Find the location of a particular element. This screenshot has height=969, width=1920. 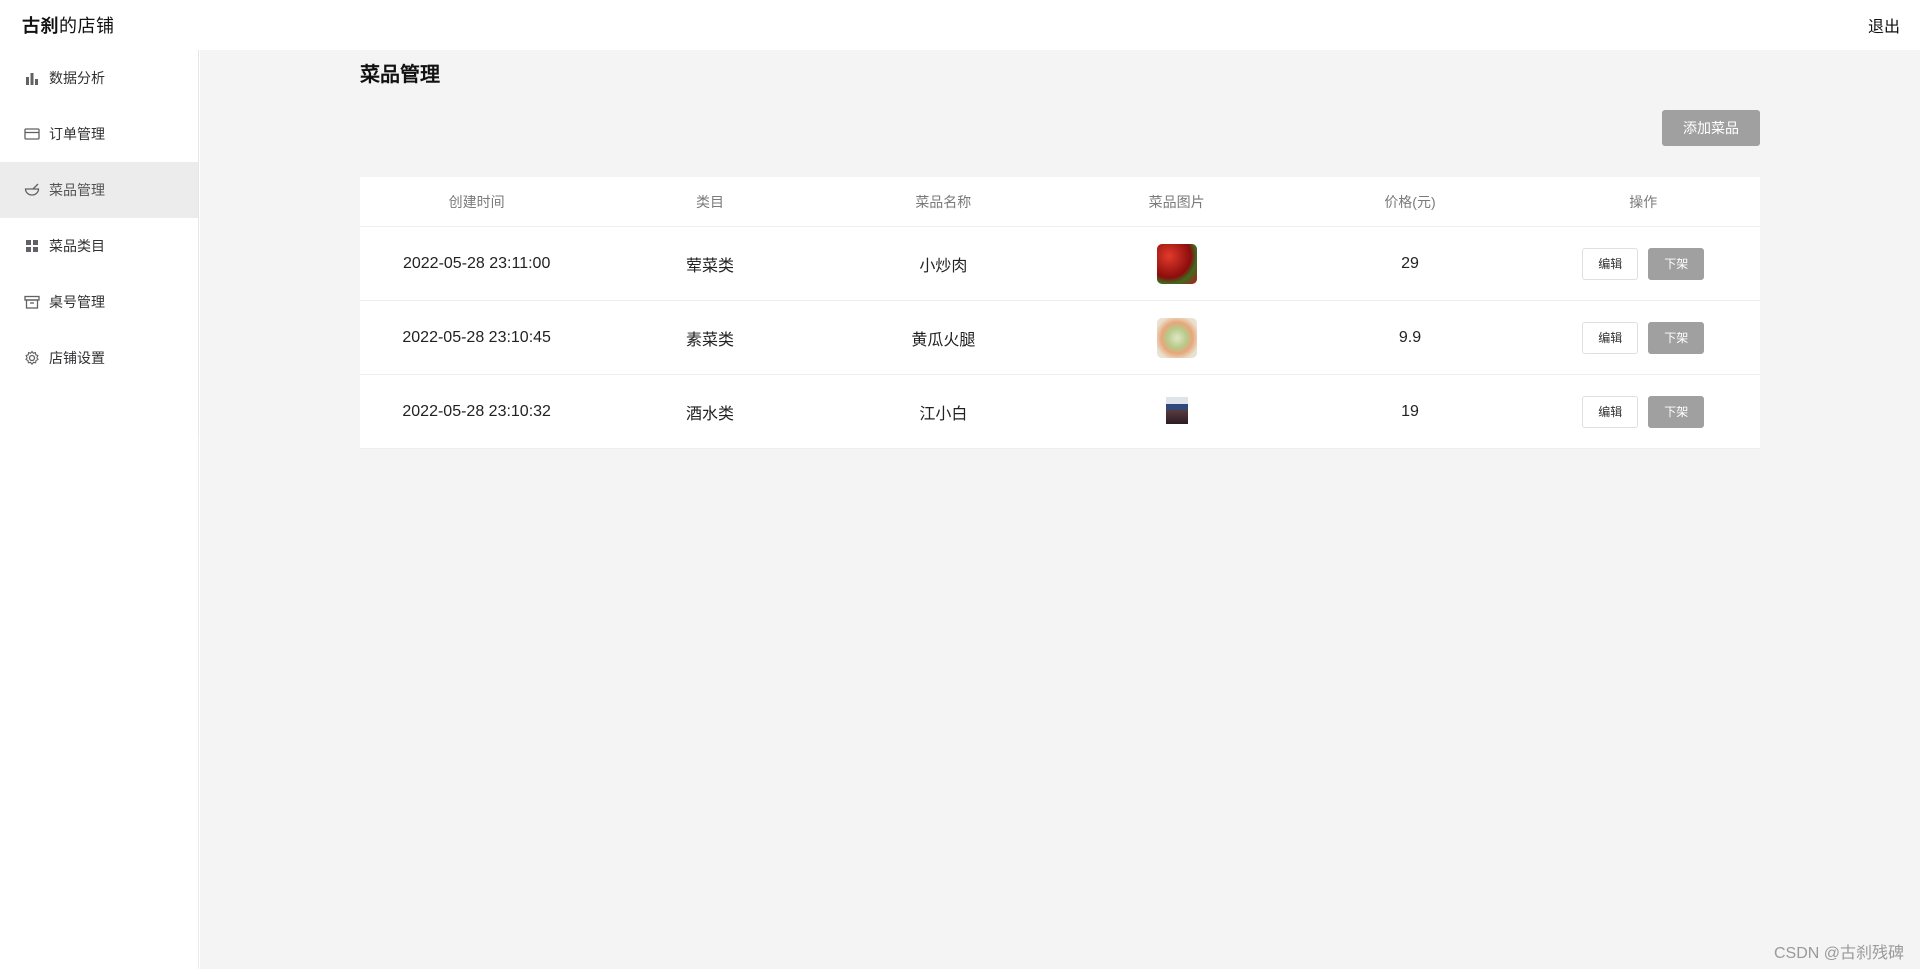

table-row: 2022-05-28 23:10:32 酒水类 江小白 19 编辑 下架 is located at coordinates (1060, 412).